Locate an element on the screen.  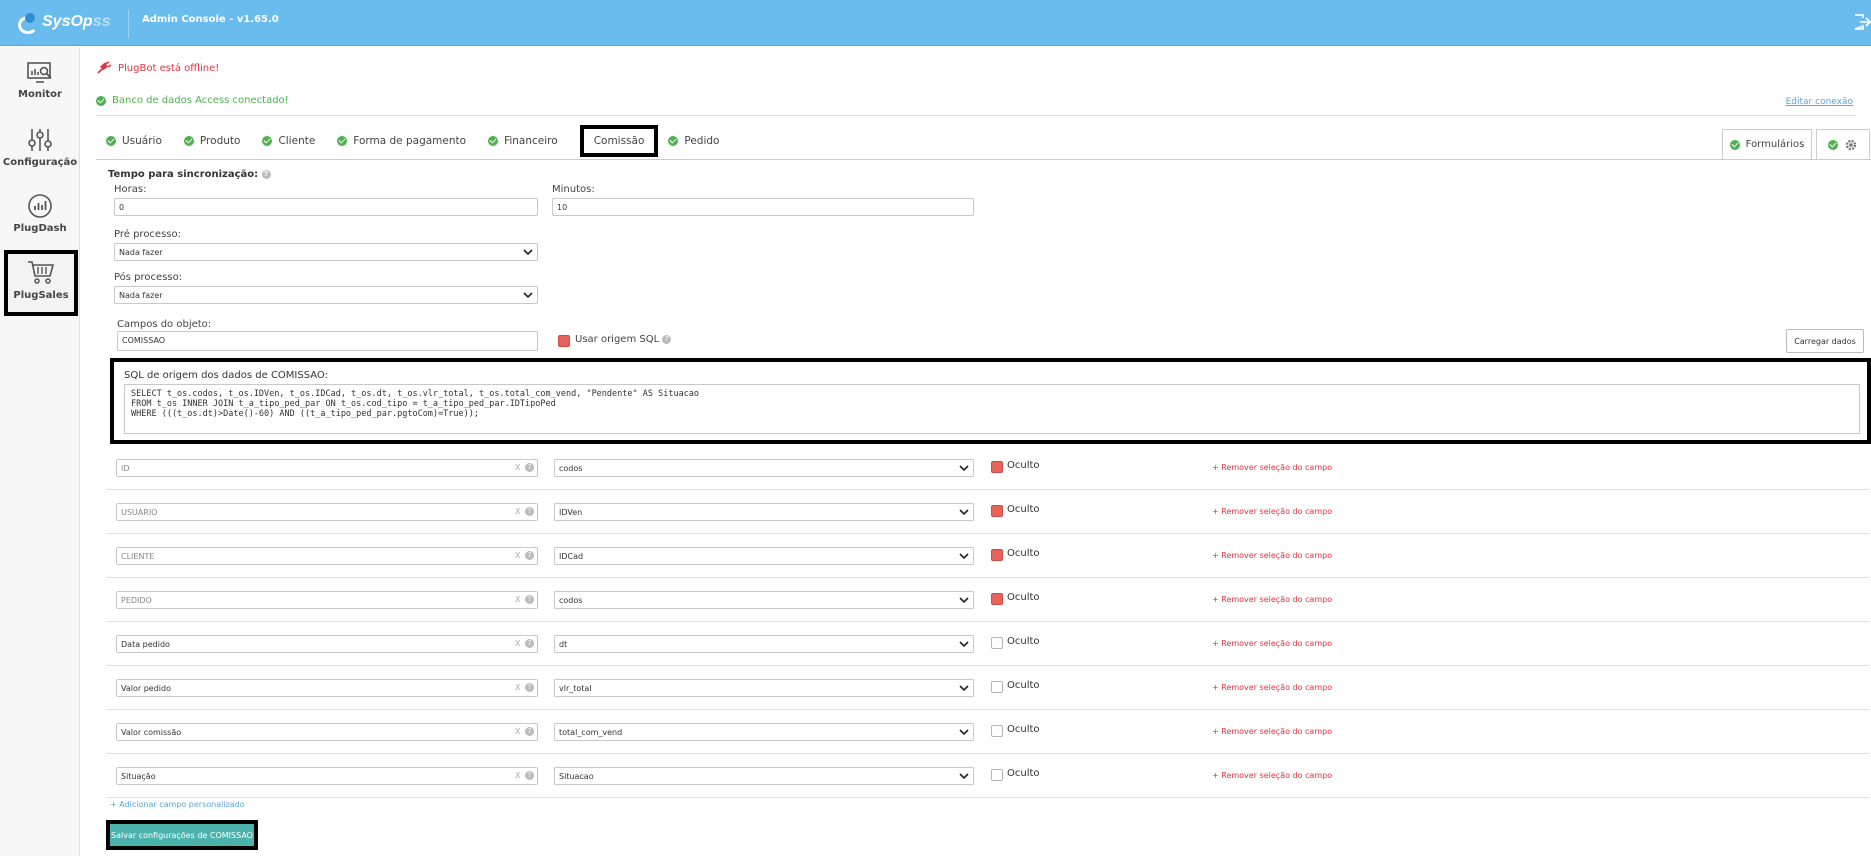
tab-pedido: Pedido is located at coordinates (693, 141).